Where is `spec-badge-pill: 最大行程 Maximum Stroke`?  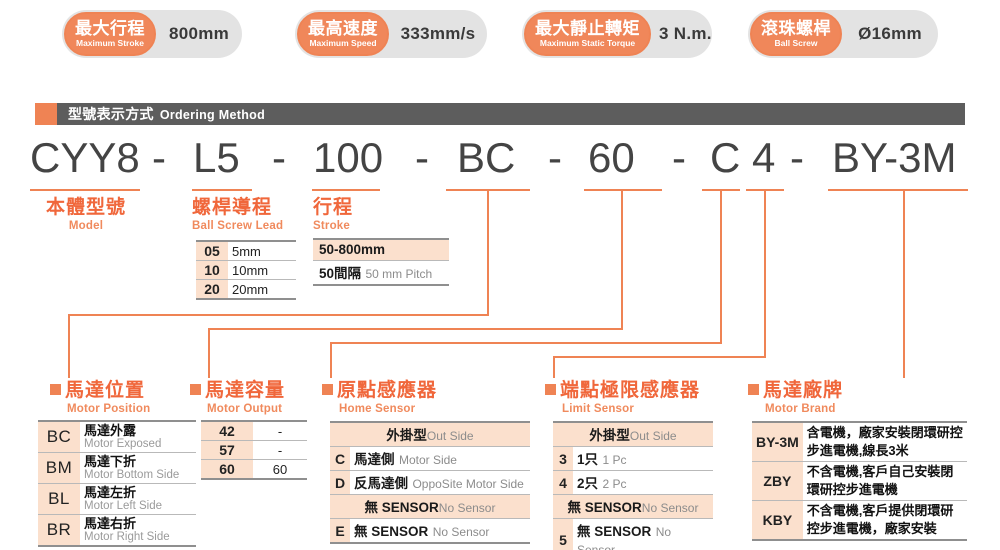 spec-badge-pill: 最大行程 Maximum Stroke is located at coordinates (110, 34).